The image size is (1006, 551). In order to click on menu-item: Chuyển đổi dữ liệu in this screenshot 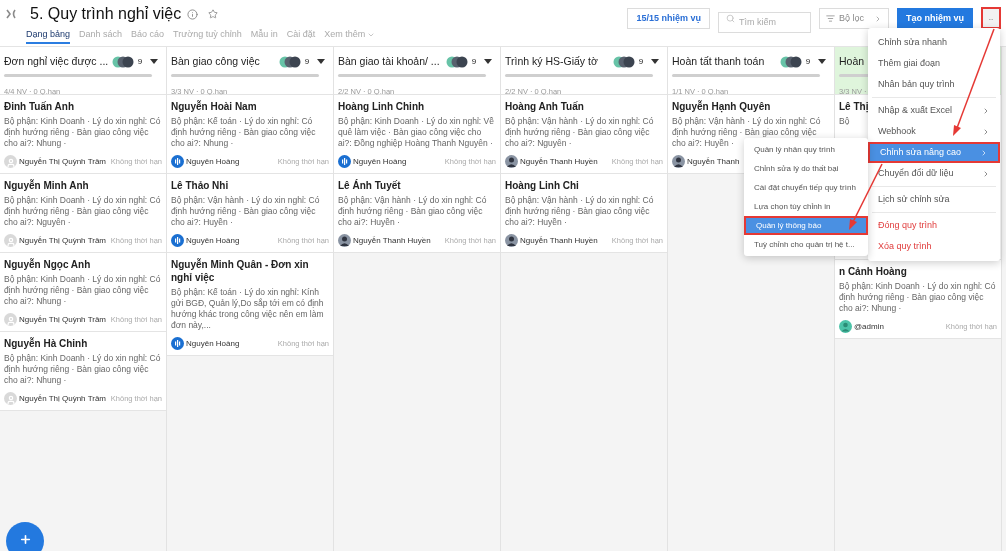, I will do `click(934, 173)`.